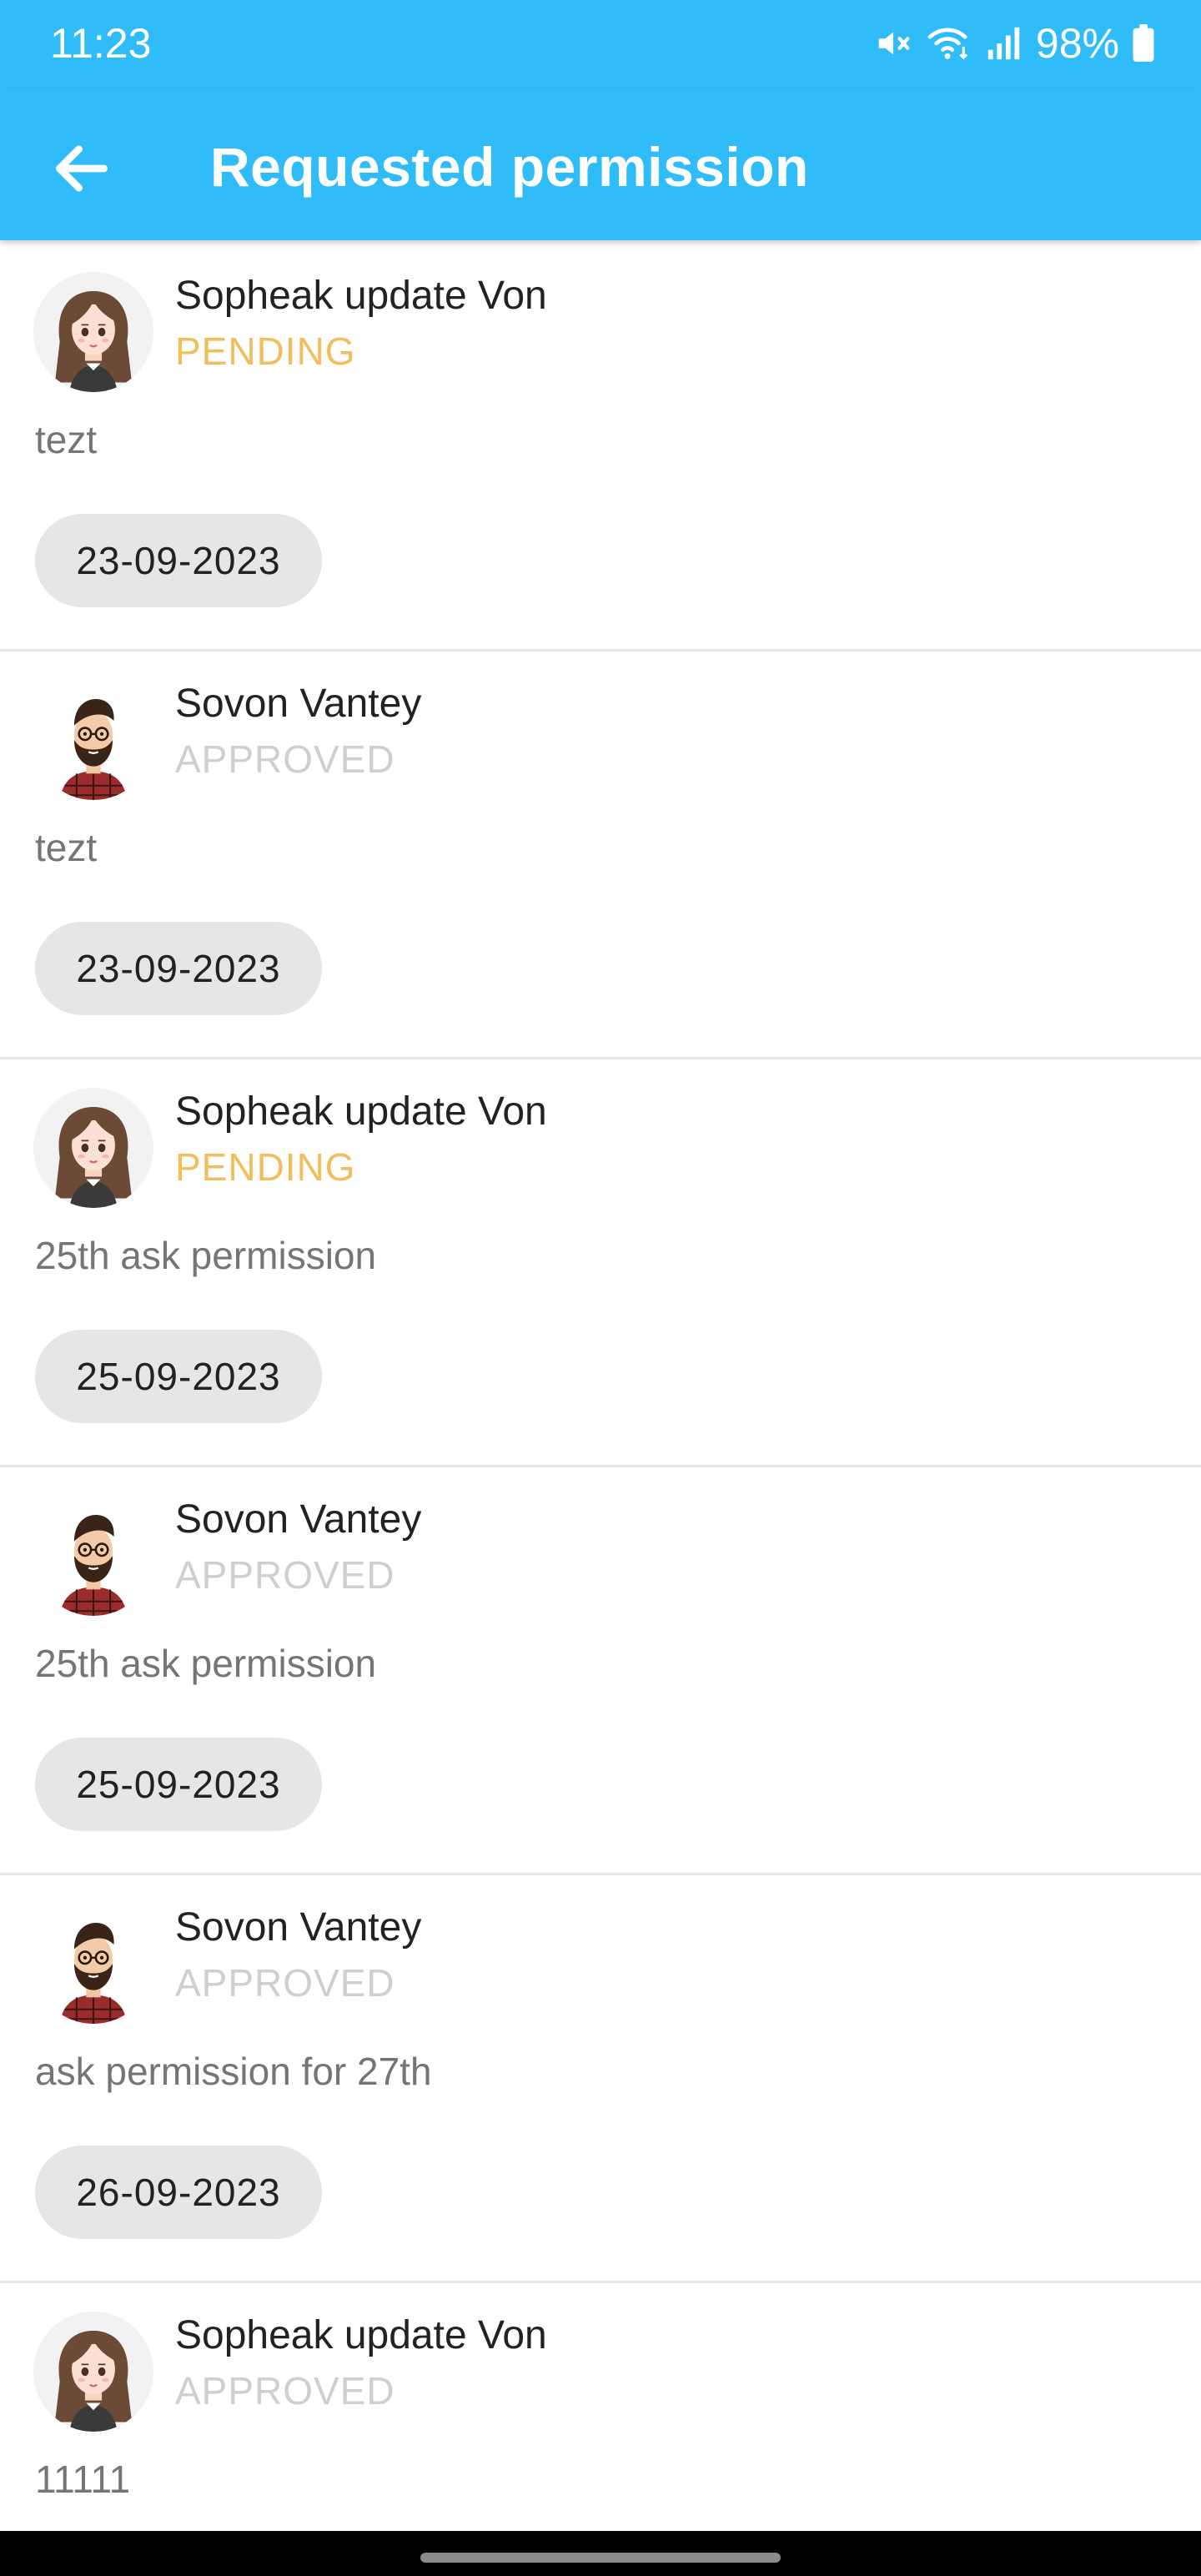  What do you see at coordinates (601, 2558) in the screenshot?
I see `home-gesture-handle` at bounding box center [601, 2558].